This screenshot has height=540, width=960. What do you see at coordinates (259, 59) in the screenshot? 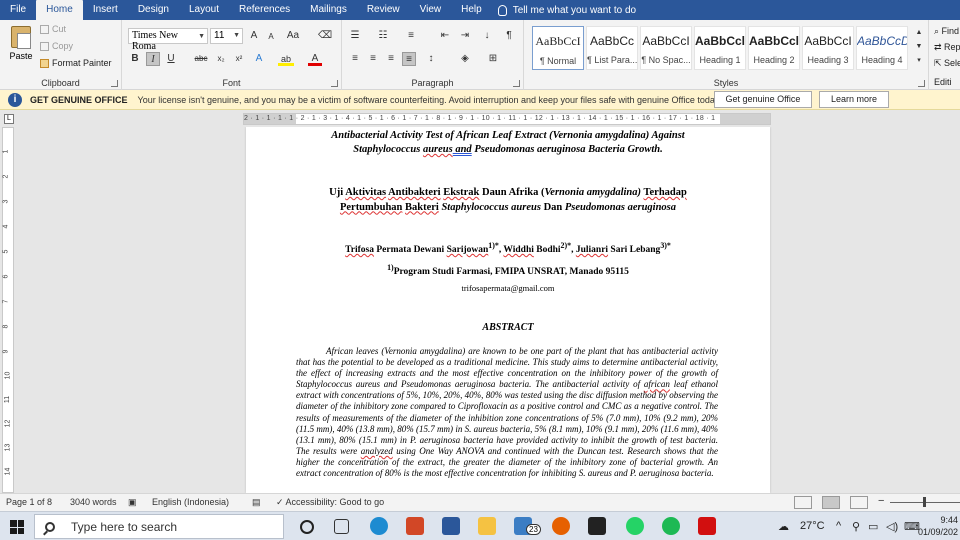
I see `text-effects-button: A` at bounding box center [259, 59].